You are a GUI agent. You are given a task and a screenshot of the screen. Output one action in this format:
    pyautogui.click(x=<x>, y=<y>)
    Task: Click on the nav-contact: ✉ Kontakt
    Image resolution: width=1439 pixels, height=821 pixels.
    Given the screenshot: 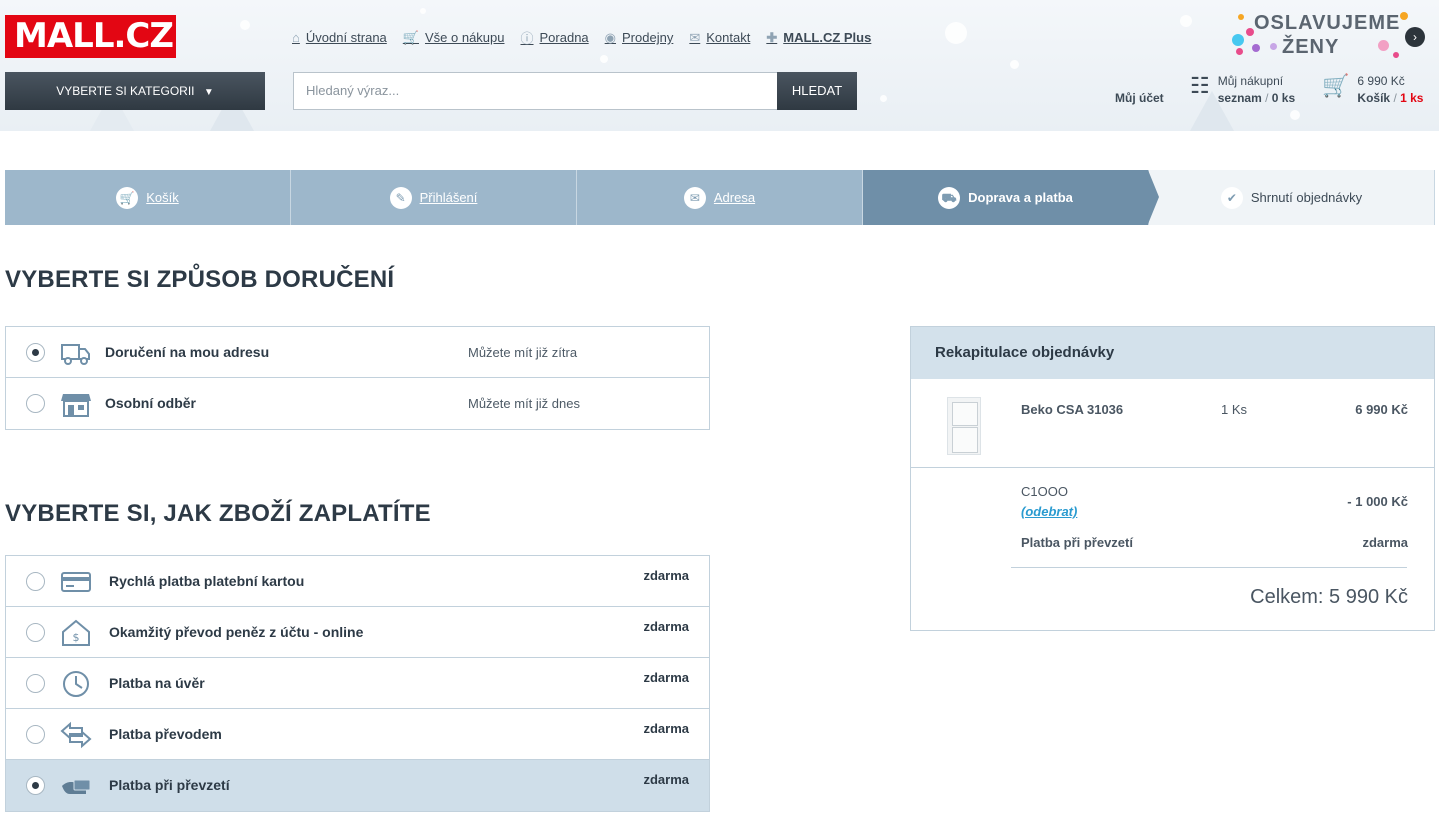 What is the action you would take?
    pyautogui.click(x=719, y=37)
    